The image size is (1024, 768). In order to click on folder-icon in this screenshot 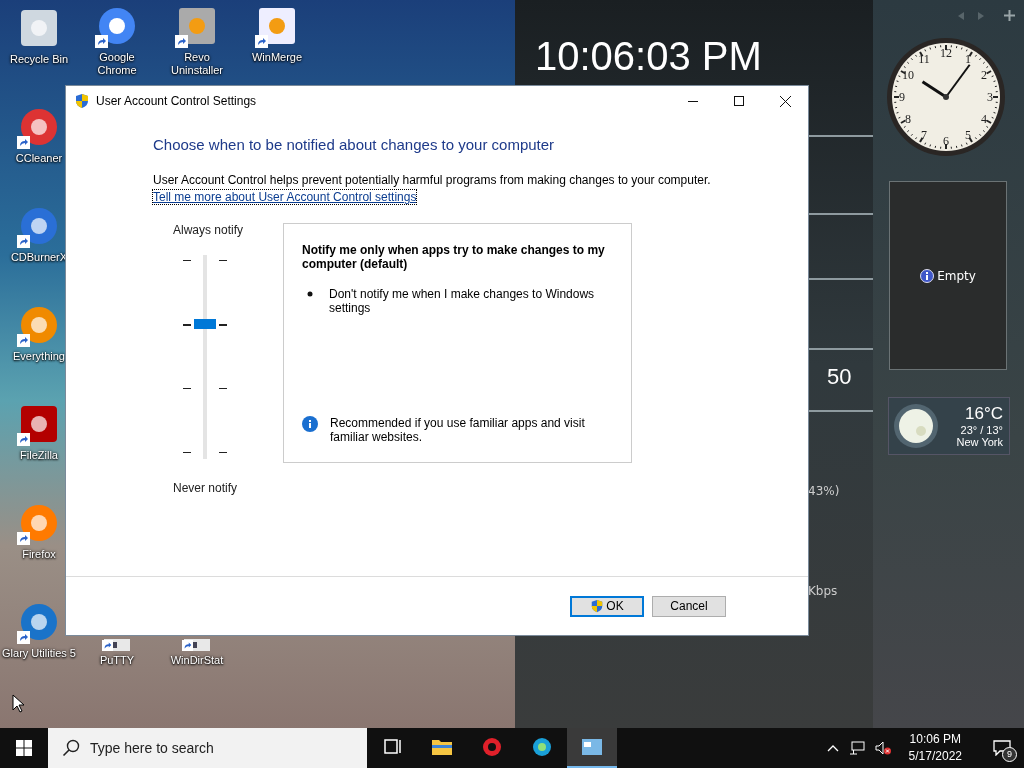, I will do `click(442, 747)`.